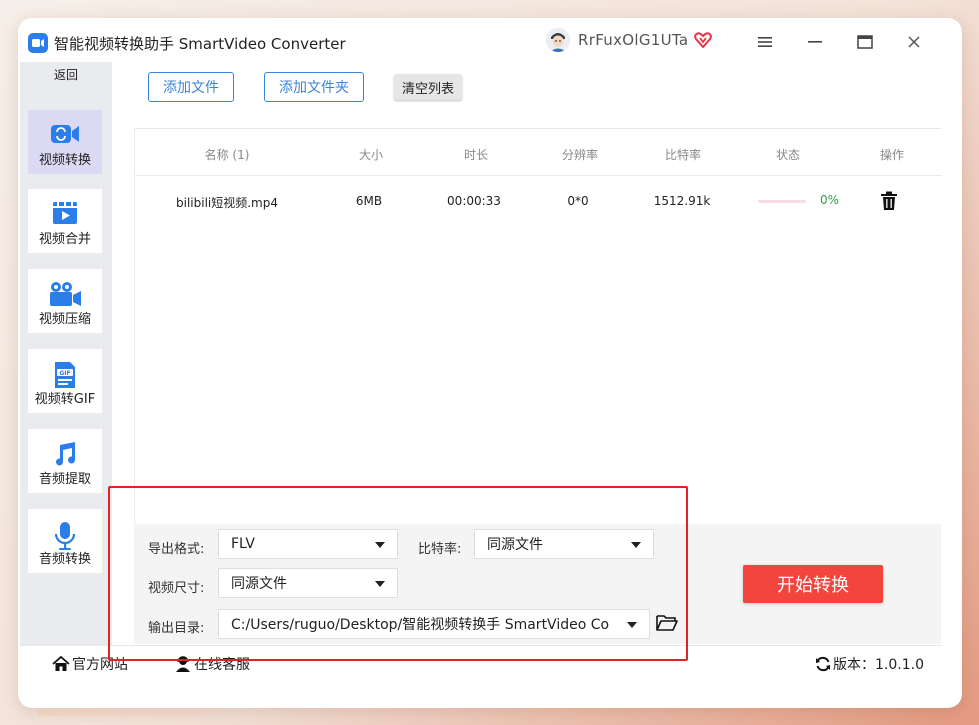  I want to click on support-agent-icon, so click(183, 664).